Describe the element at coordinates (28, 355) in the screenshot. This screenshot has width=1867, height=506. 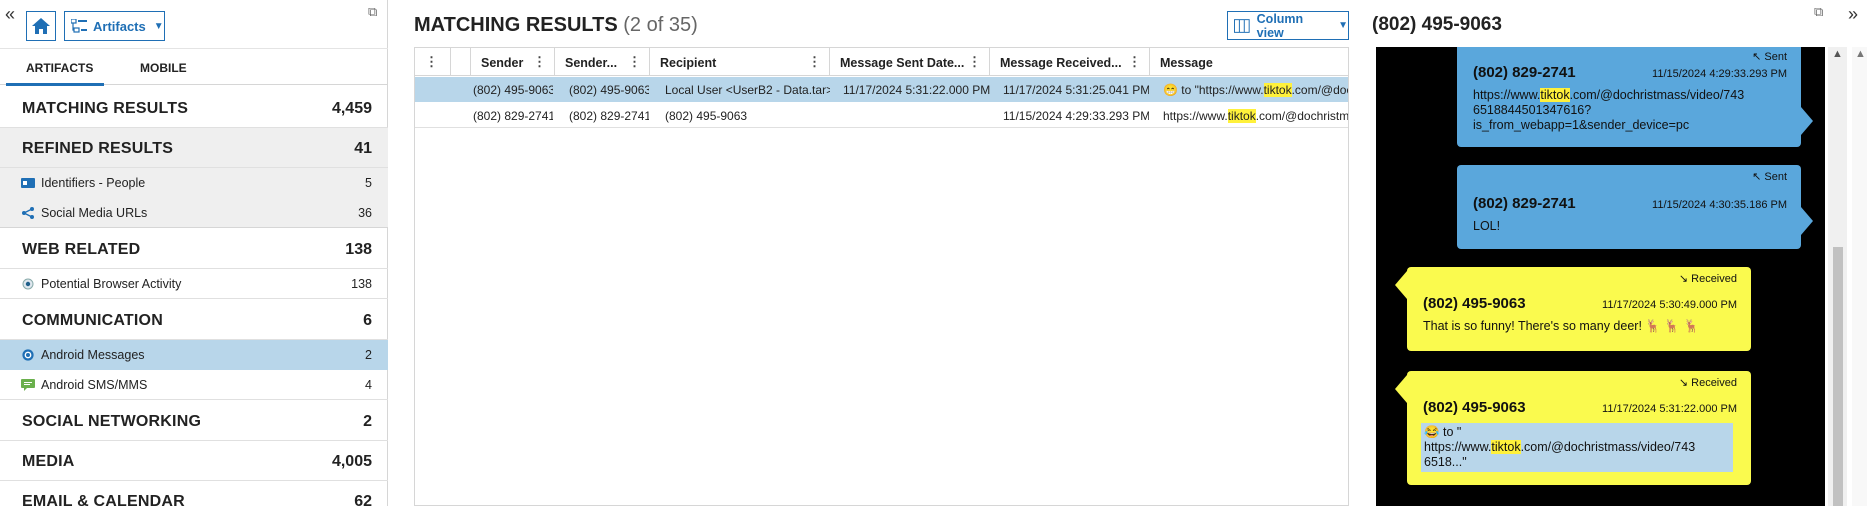
I see `android-messages-icon` at that location.